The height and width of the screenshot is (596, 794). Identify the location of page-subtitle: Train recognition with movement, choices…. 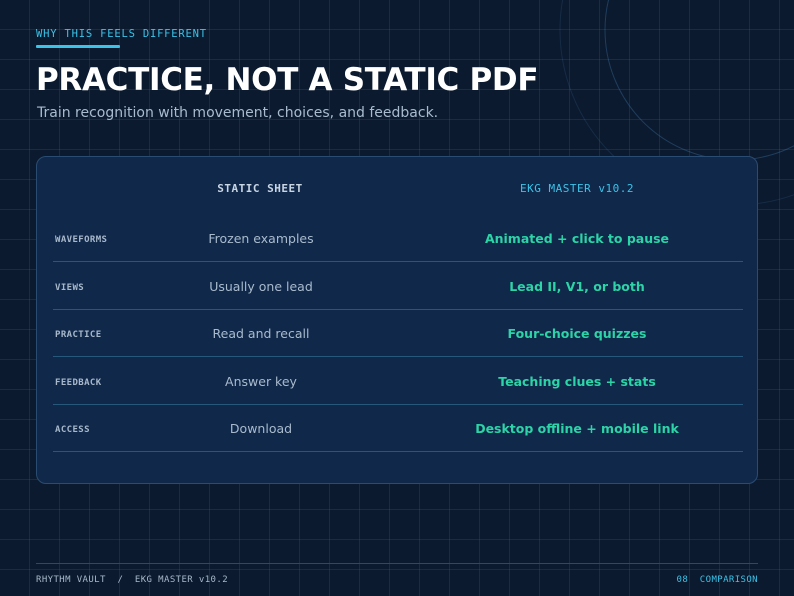
(238, 113).